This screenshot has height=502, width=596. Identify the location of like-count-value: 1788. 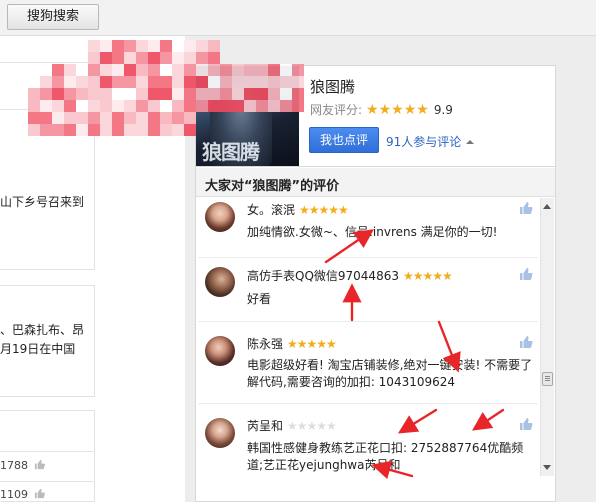
(14, 465).